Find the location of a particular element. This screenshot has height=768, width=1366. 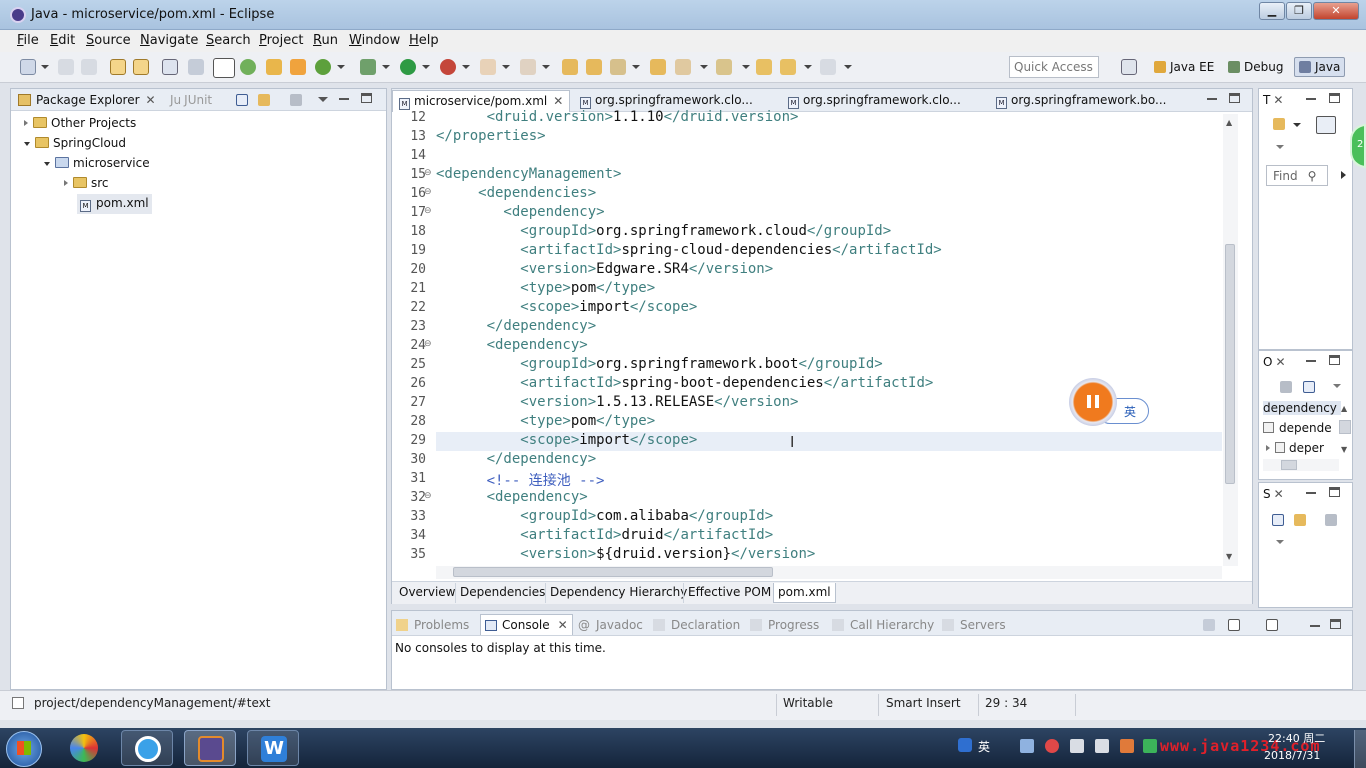

tab-outline: O ✕ is located at coordinates (1274, 362).